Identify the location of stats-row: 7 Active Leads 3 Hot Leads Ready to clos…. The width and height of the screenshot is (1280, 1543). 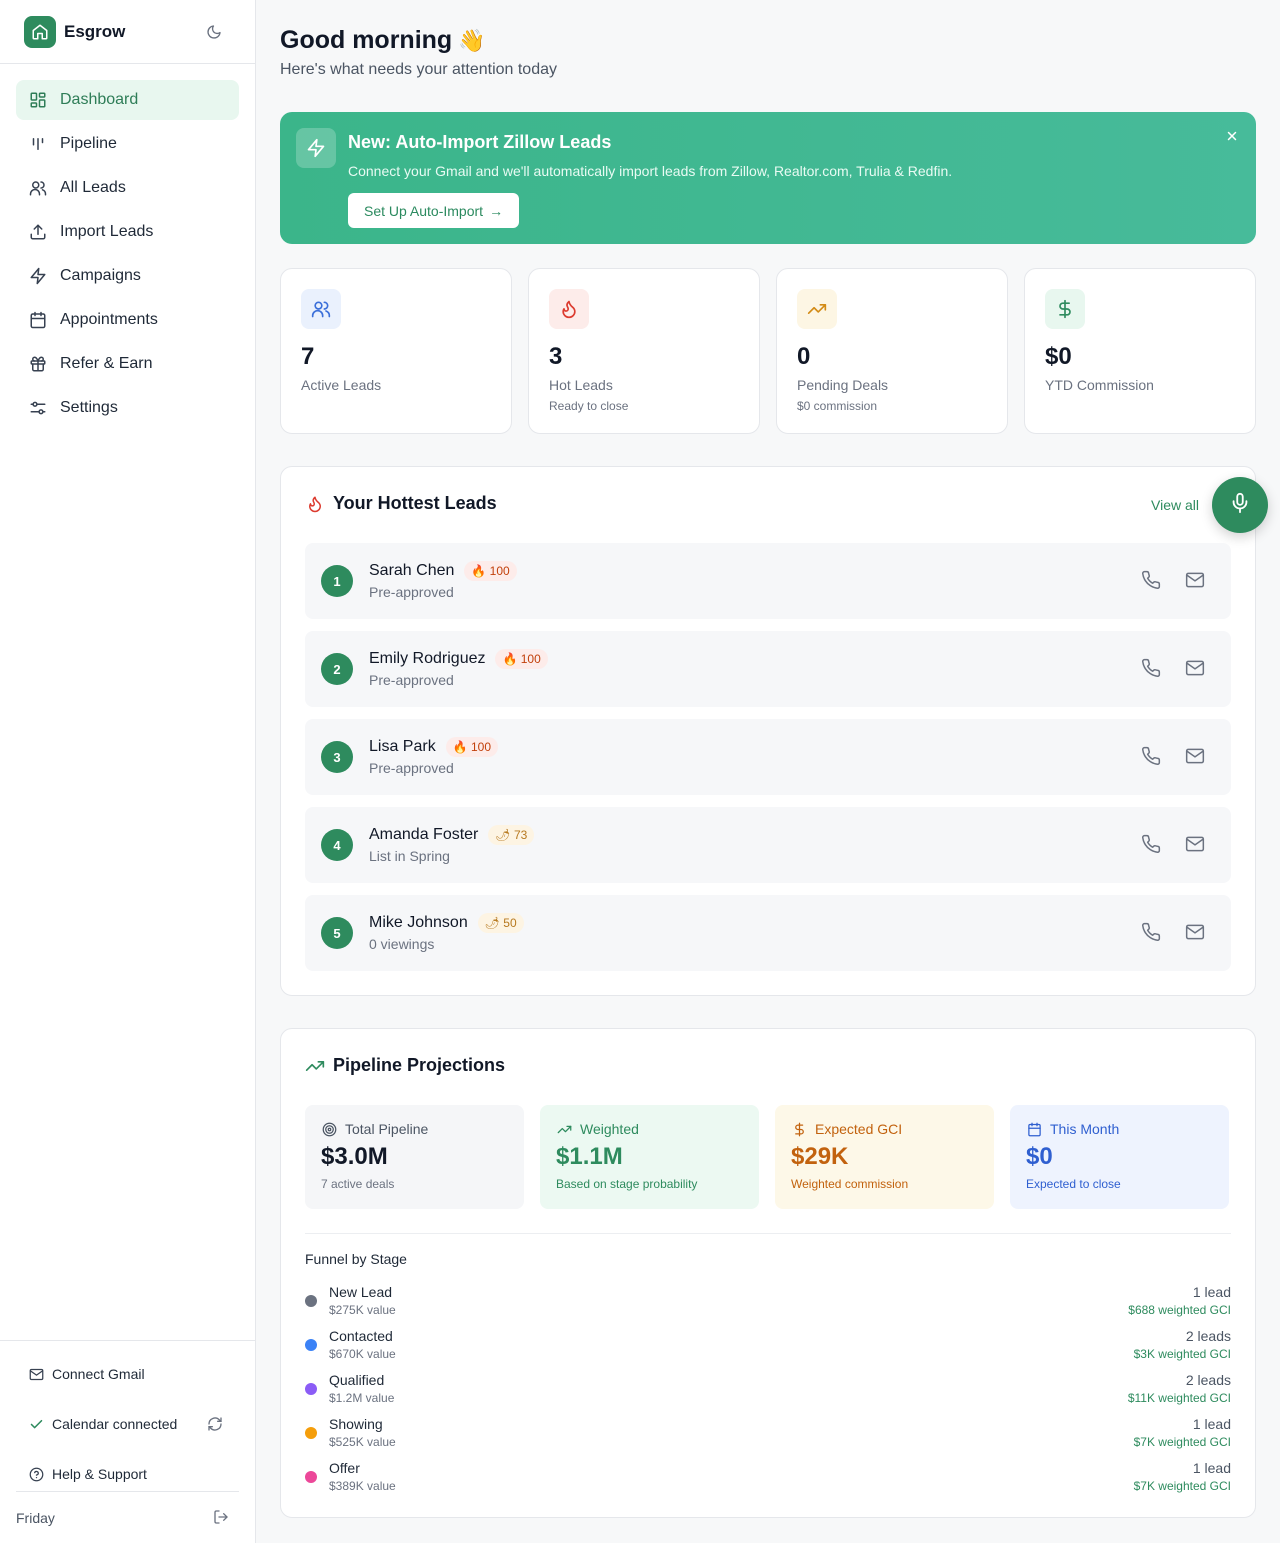
(768, 351).